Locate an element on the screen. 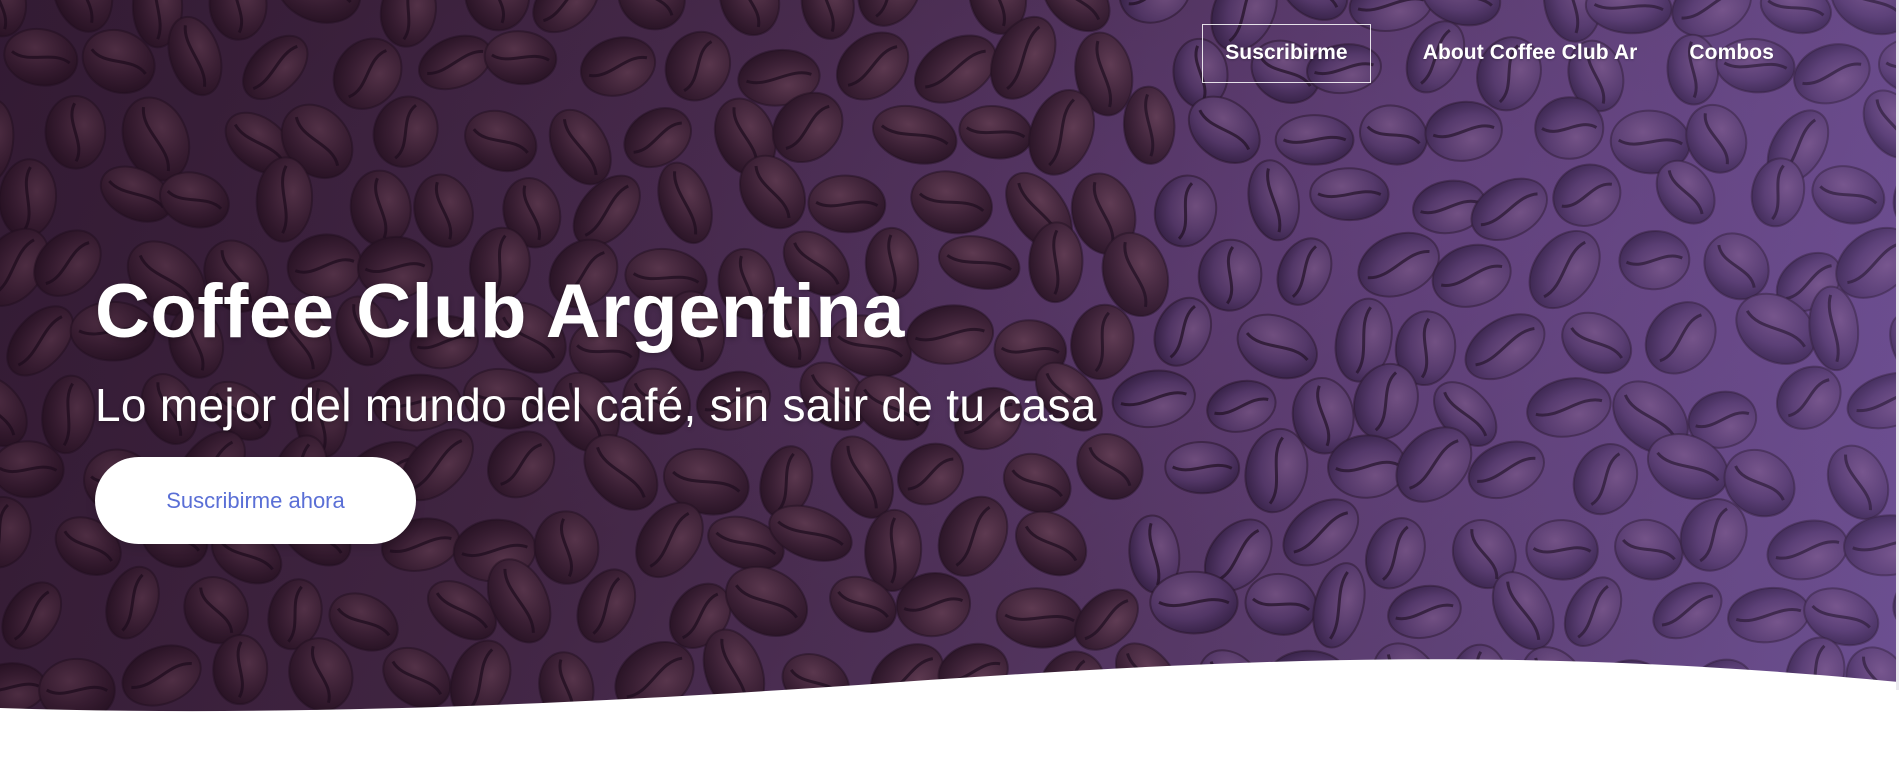  subscribe-now-button: Suscribirme ahora is located at coordinates (255, 500).